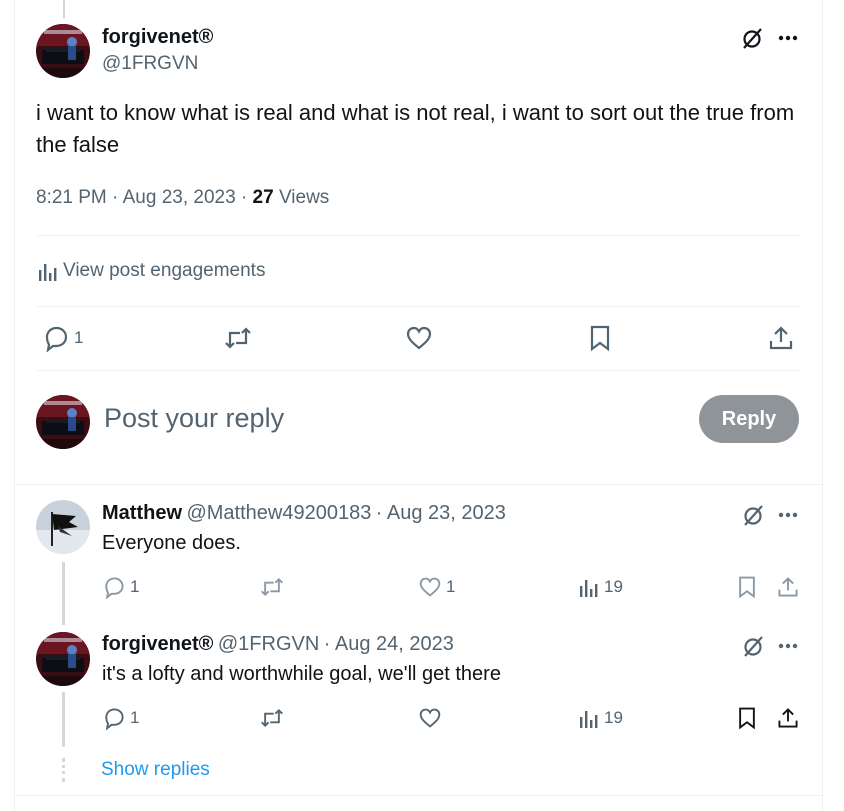 The width and height of the screenshot is (844, 811). Describe the element at coordinates (822, 405) in the screenshot. I see `frame-right-border` at that location.